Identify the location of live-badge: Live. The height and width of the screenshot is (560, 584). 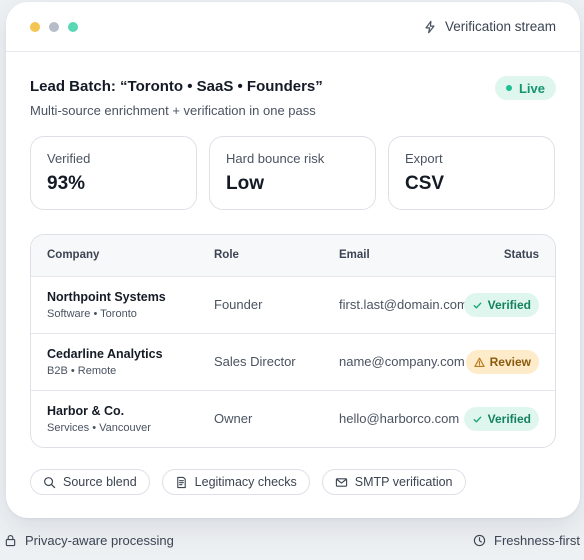
(525, 88).